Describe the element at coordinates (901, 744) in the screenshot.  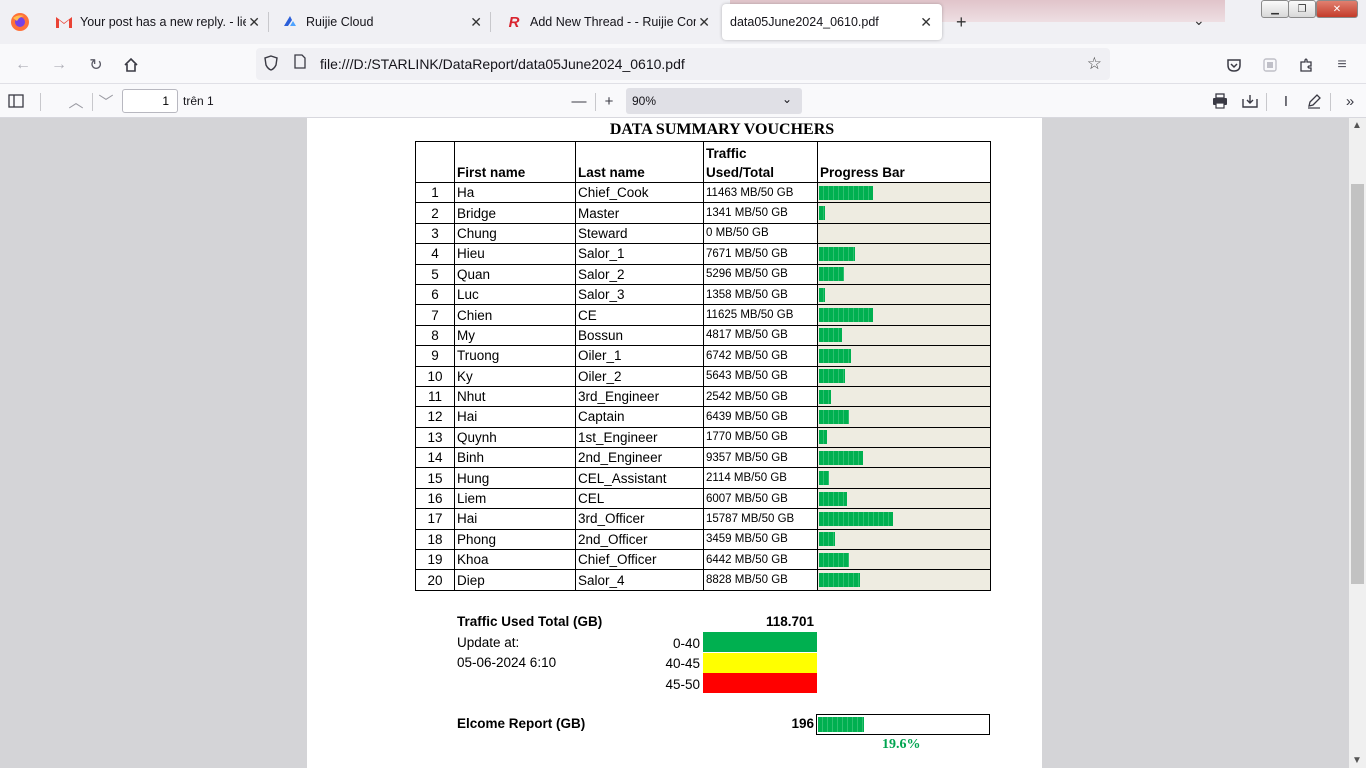
I see `elcome-percent: 19.6%` at that location.